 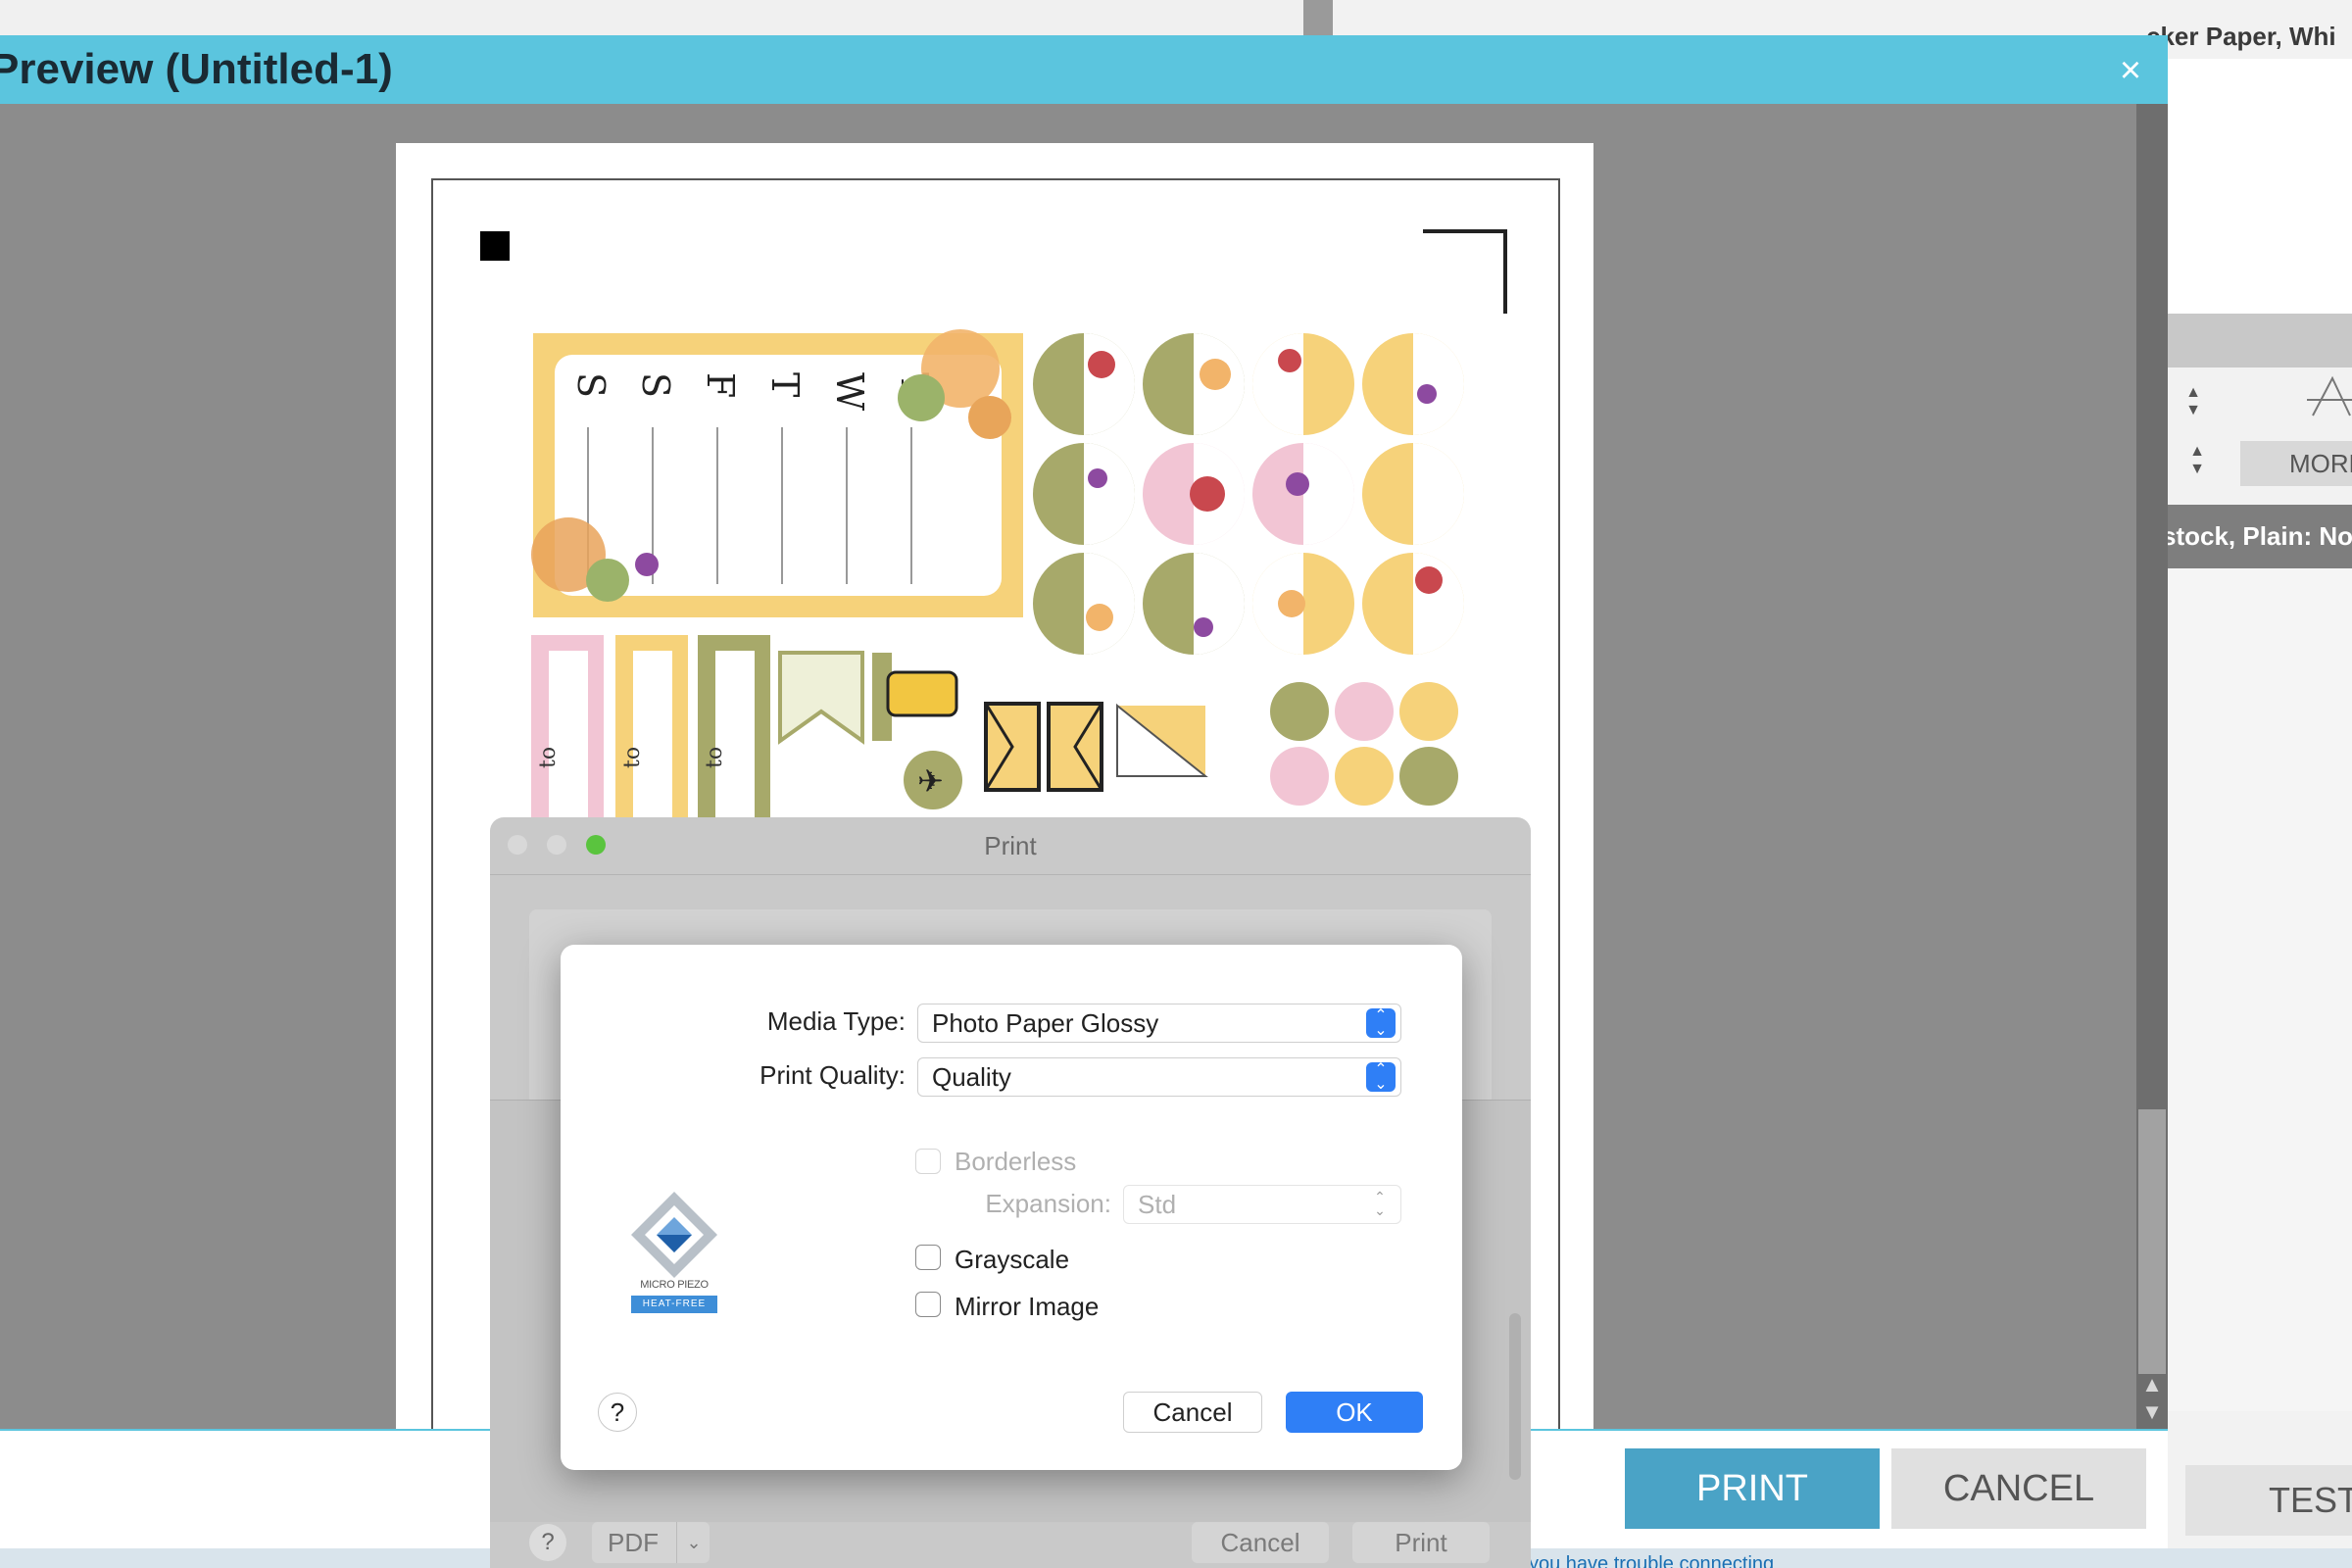 What do you see at coordinates (833, 1075) in the screenshot?
I see `print-quality-label: Print Quality:` at bounding box center [833, 1075].